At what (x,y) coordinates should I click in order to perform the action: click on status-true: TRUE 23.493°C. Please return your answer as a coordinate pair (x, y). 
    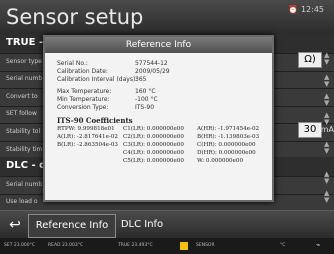
    Looking at the image, I should click on (135, 245).